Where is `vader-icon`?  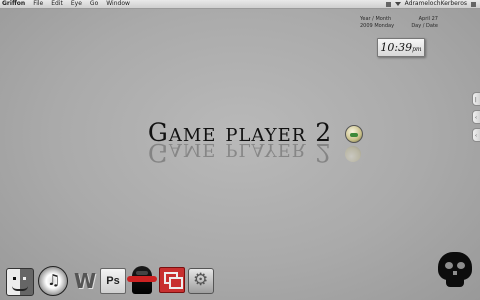 vader-icon is located at coordinates (142, 280).